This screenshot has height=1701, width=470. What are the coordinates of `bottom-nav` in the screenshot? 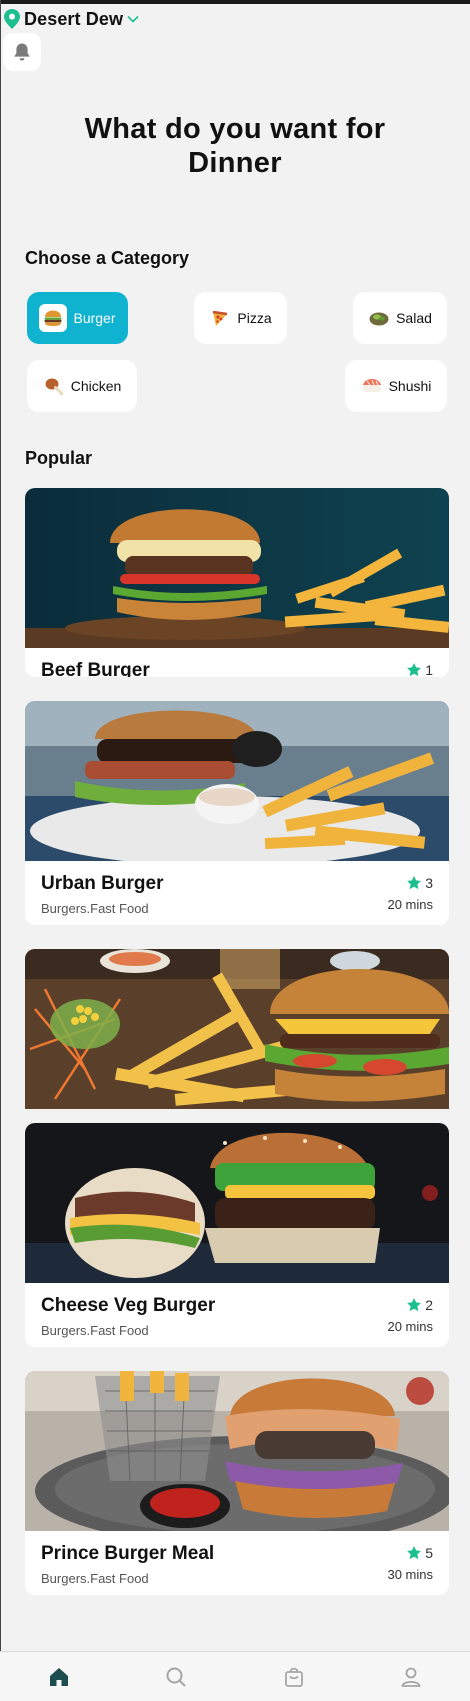 It's located at (235, 1676).